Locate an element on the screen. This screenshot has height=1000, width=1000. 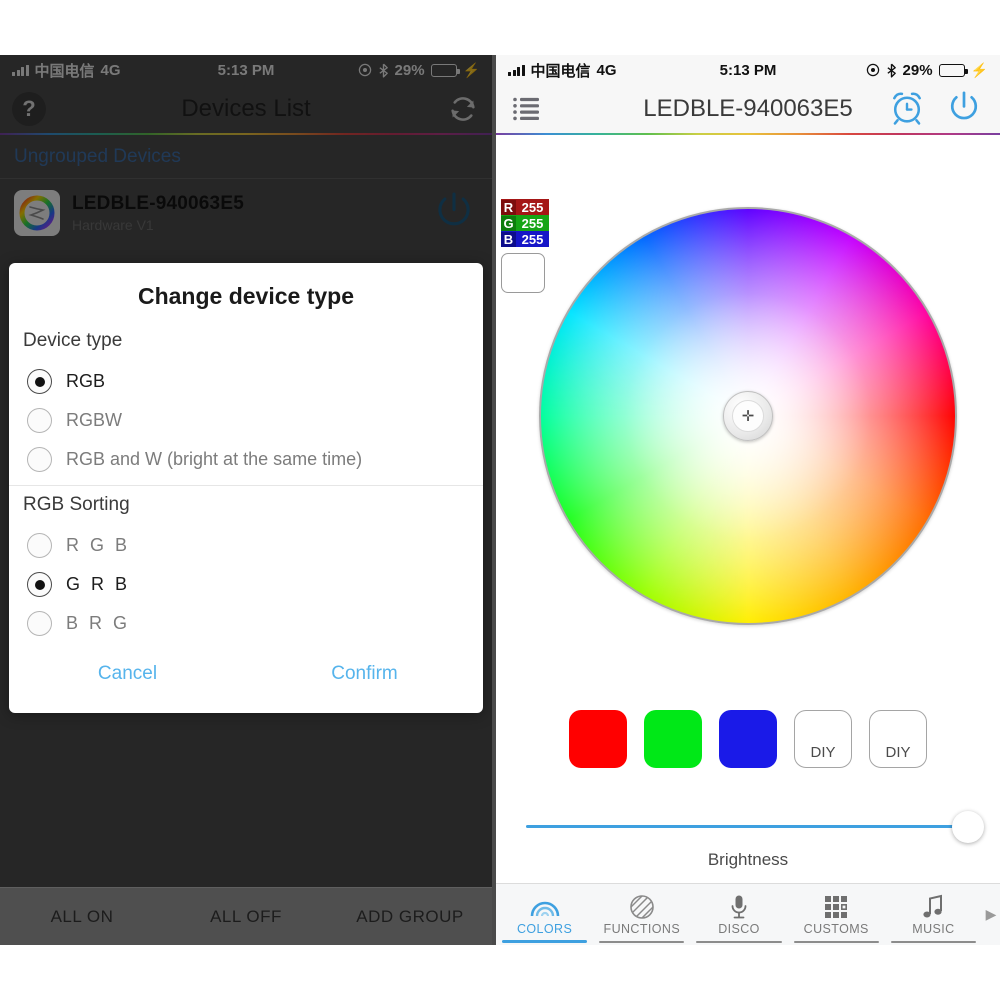
radio-option-rgb: RGB is located at coordinates (246, 381).